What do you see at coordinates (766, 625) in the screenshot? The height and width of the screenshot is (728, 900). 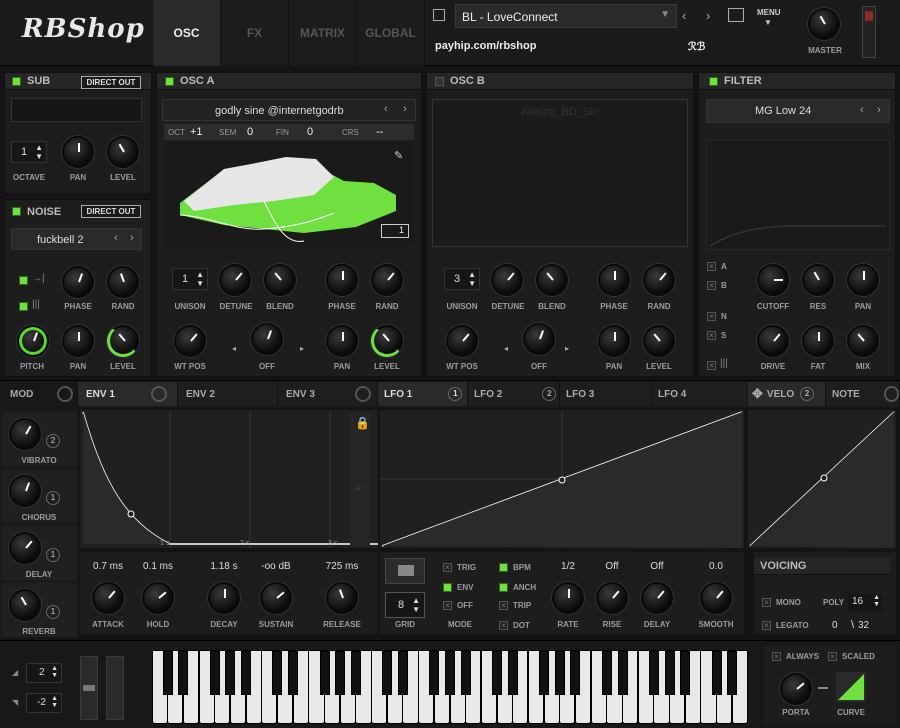 I see `legato-toggle: ×` at bounding box center [766, 625].